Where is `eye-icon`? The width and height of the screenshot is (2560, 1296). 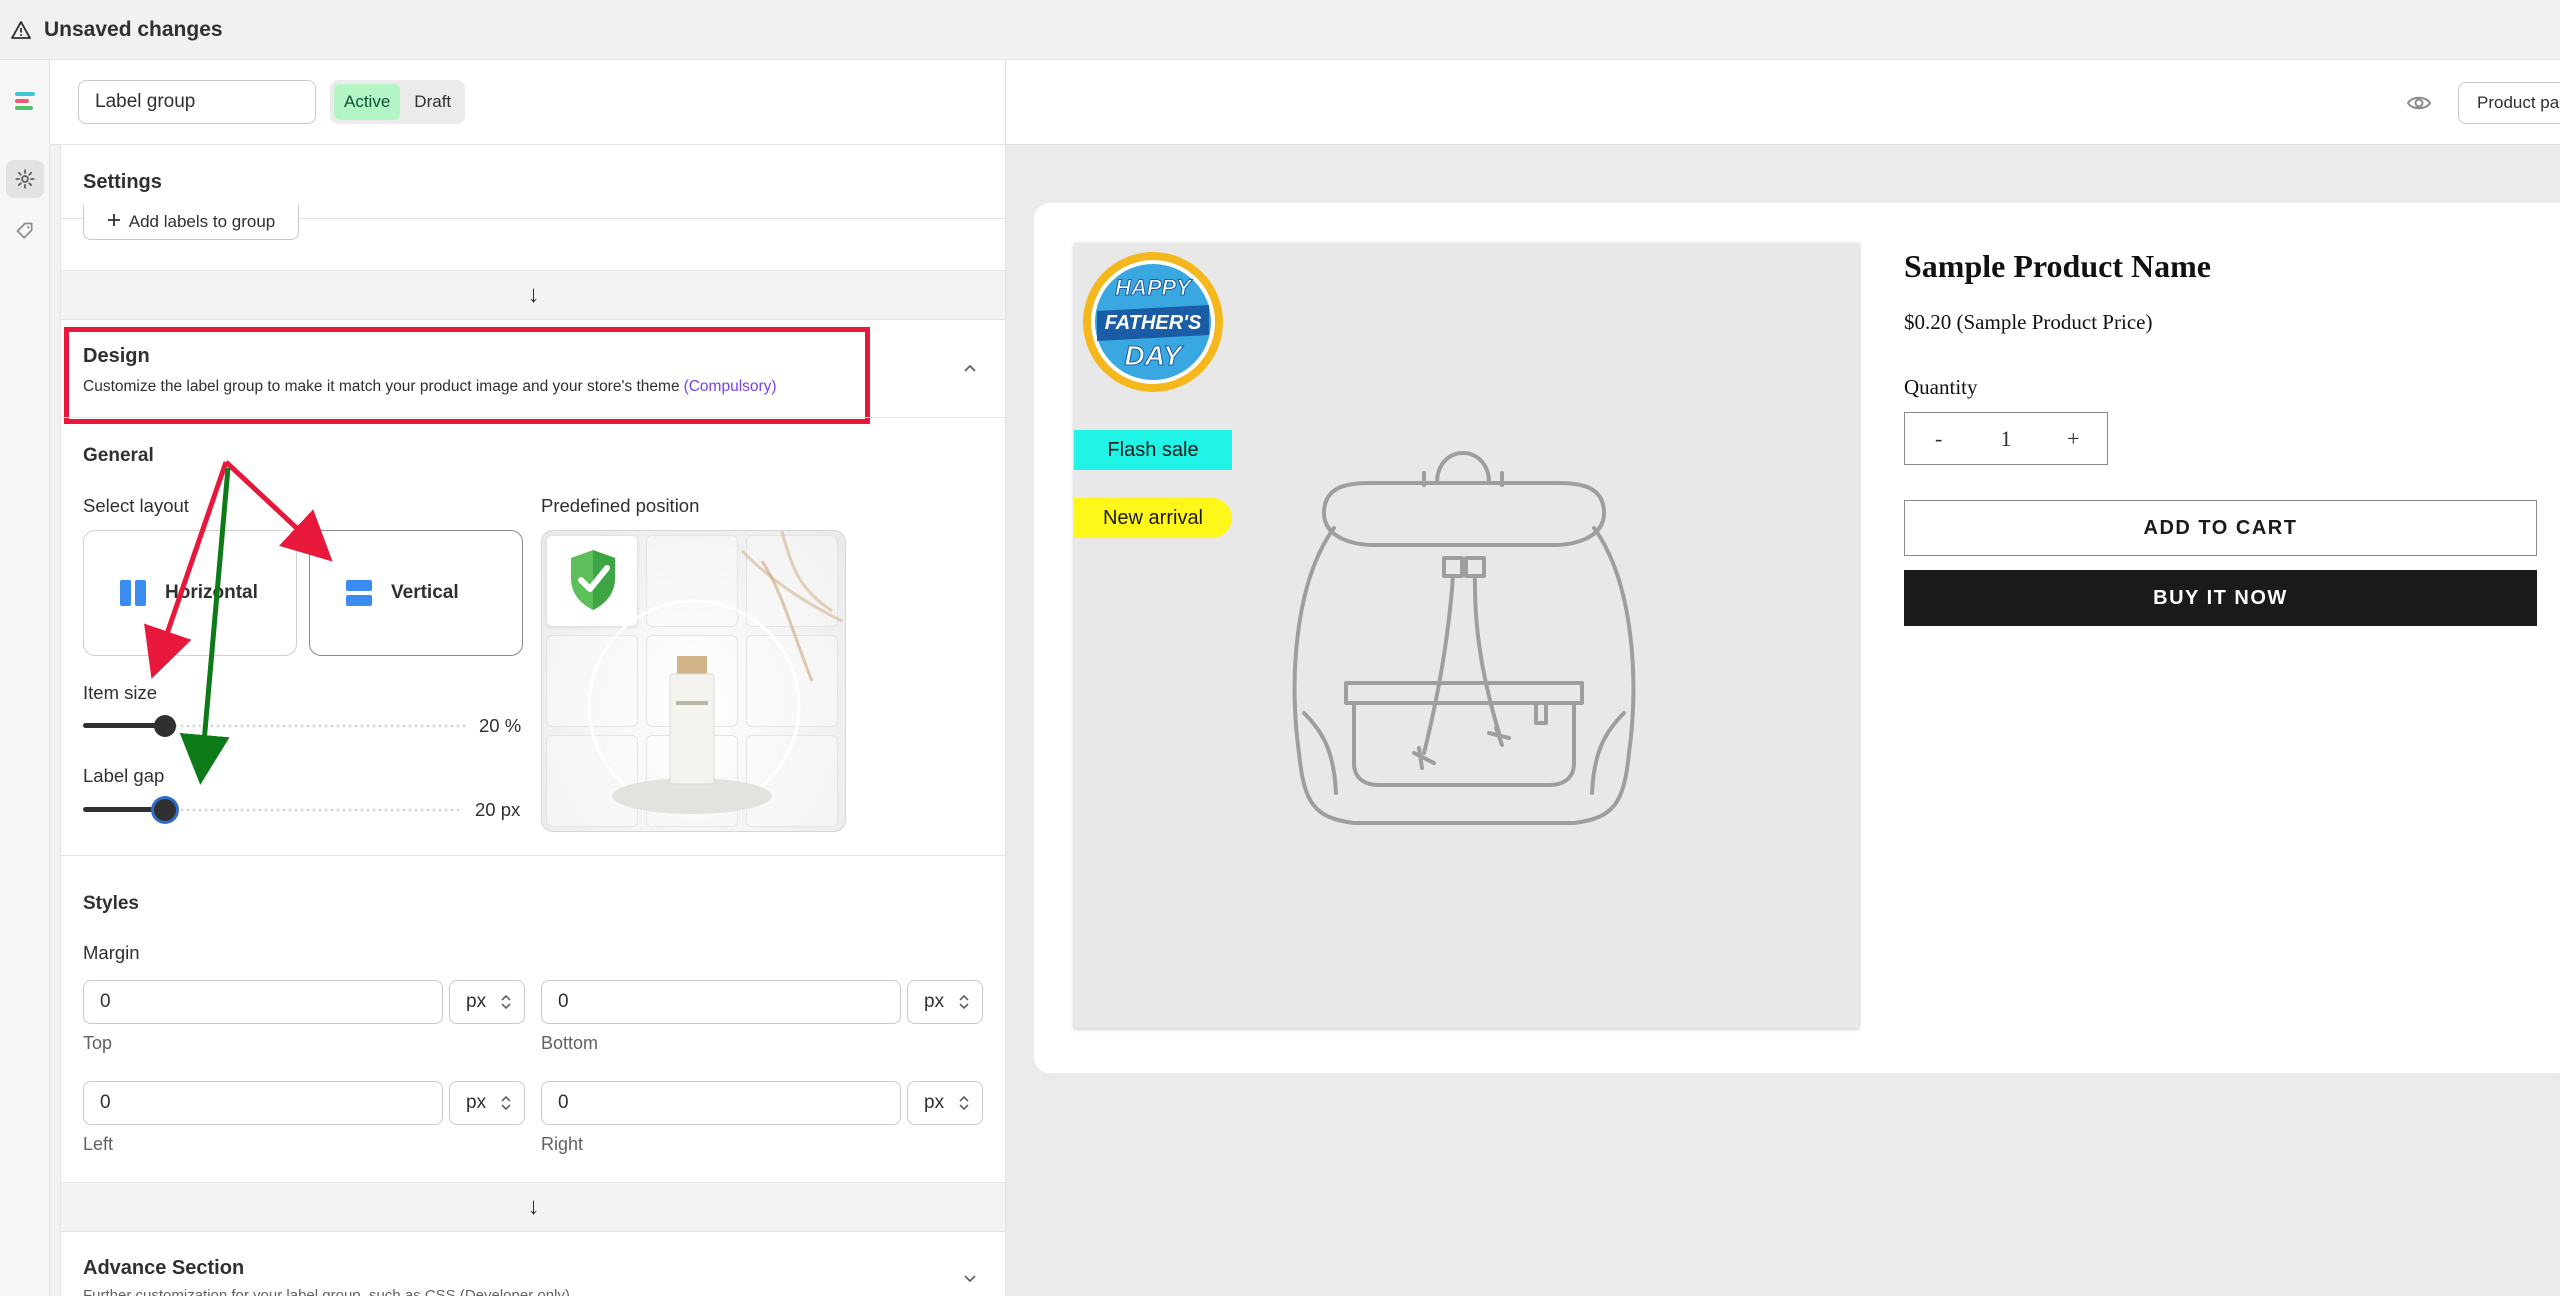
eye-icon is located at coordinates (2419, 103).